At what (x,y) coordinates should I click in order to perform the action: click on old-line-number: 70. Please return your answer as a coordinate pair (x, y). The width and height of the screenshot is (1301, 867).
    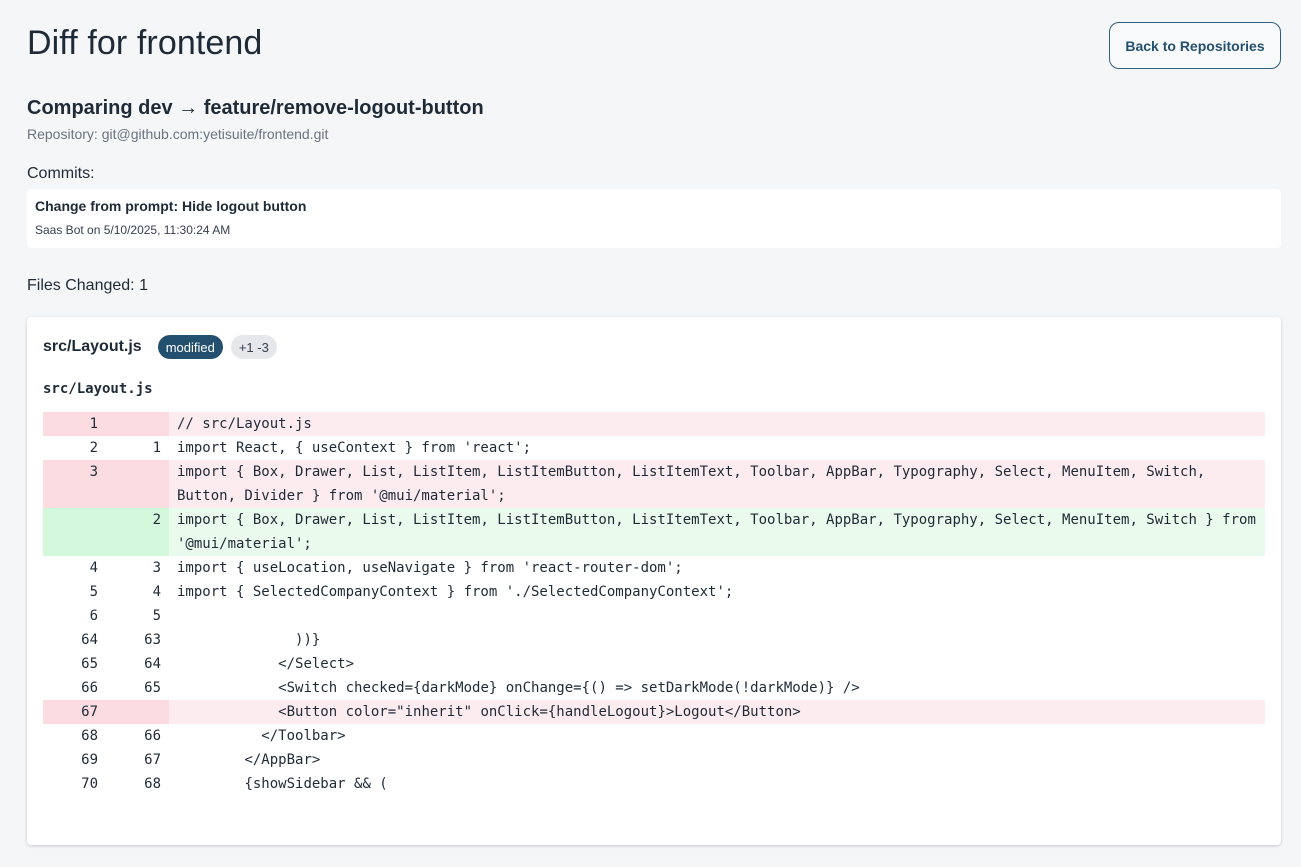
    Looking at the image, I should click on (89, 784).